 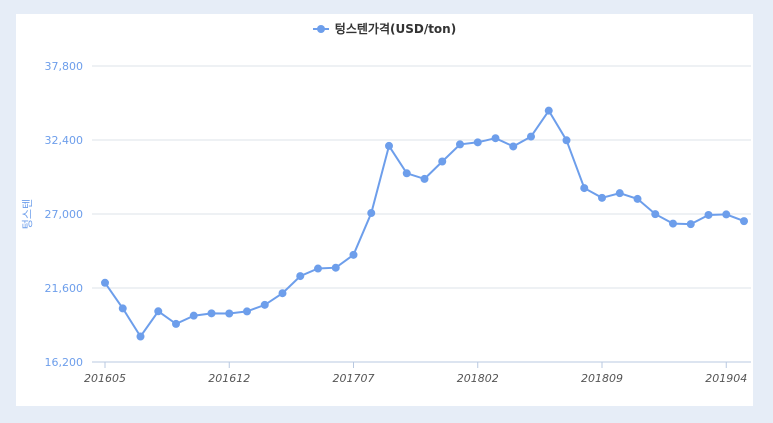 I want to click on y-axis-label: 텅스텐, so click(x=27, y=214).